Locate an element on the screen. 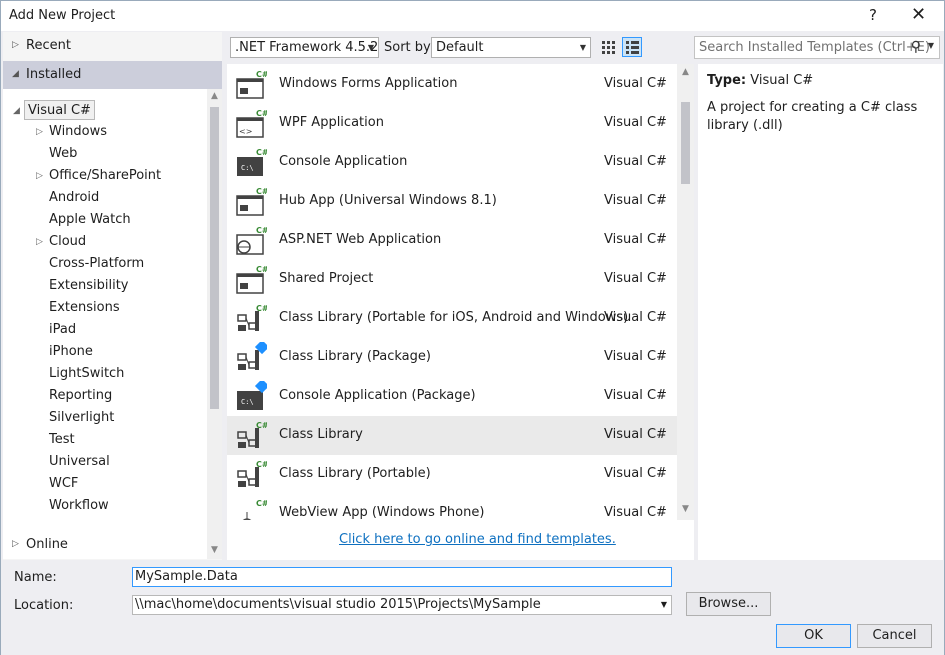  tree-item: Universal is located at coordinates (79, 462).